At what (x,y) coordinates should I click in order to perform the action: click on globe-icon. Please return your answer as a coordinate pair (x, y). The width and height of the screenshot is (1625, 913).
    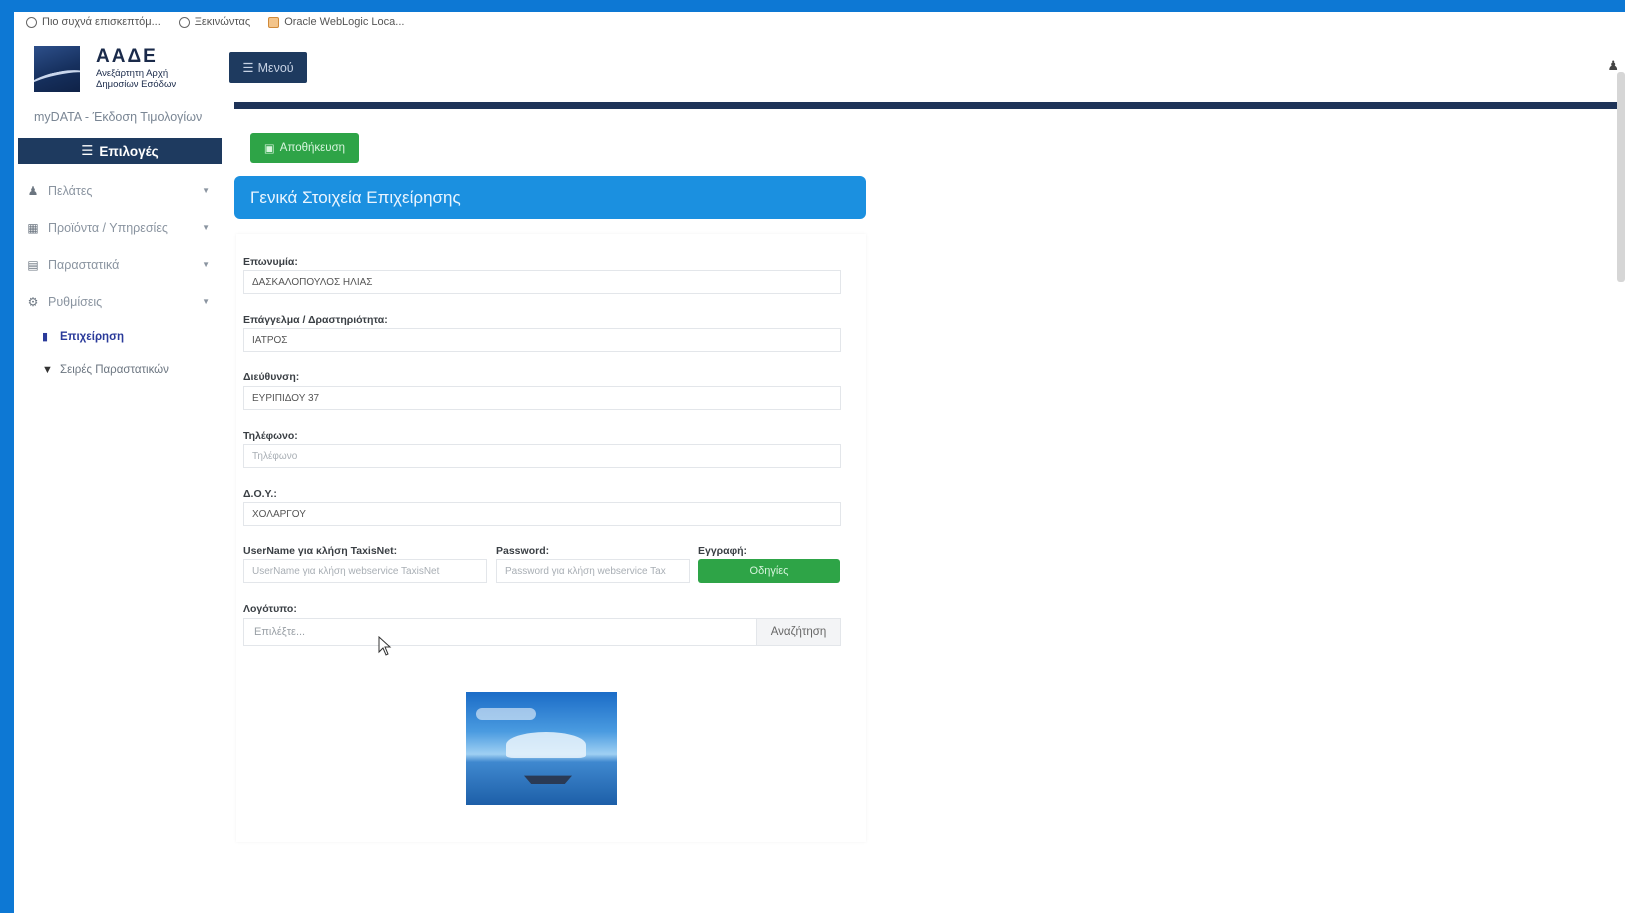
    Looking at the image, I should click on (184, 22).